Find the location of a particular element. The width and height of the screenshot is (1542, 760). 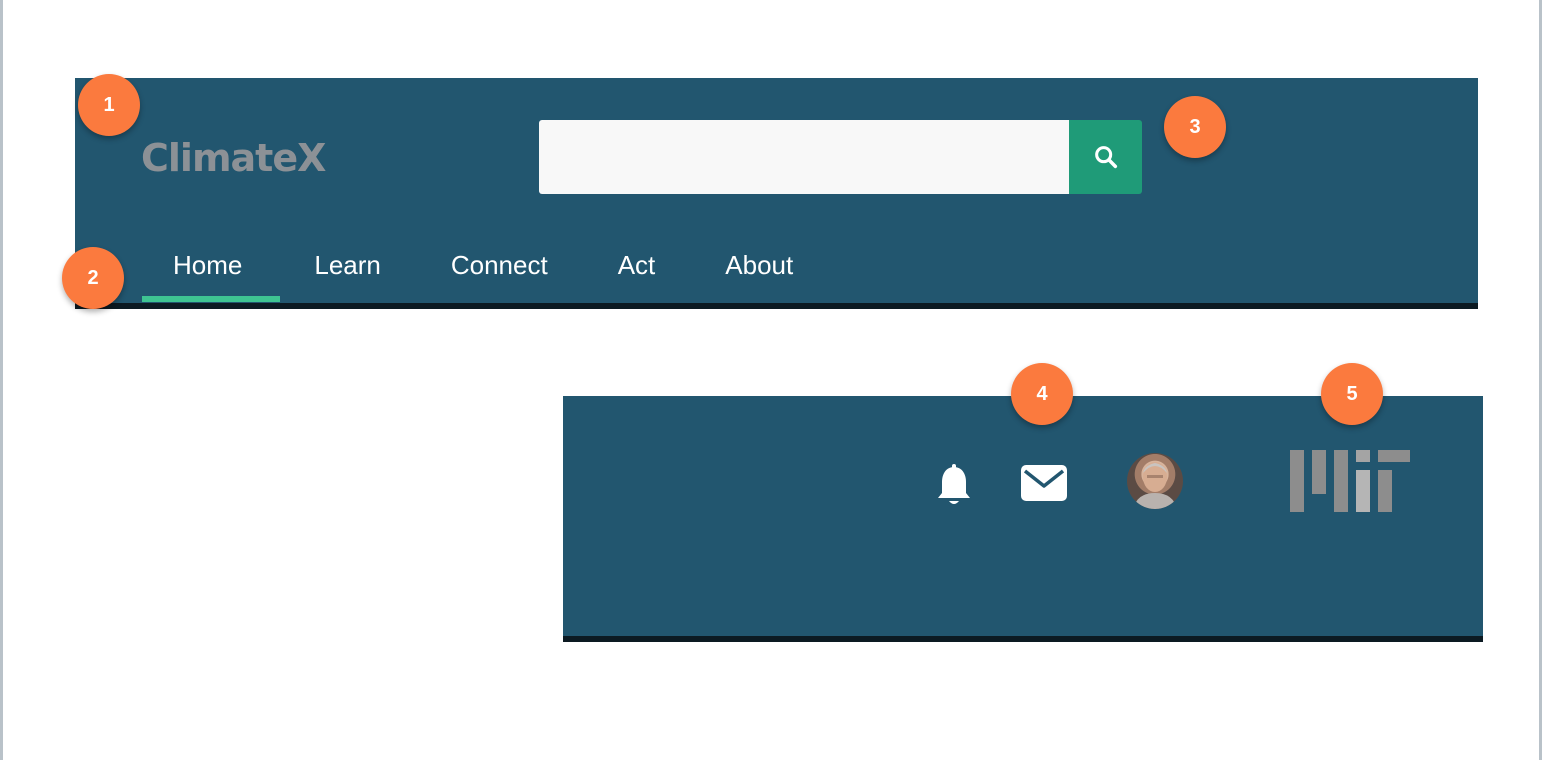

nav-item-act: Act is located at coordinates (637, 271).